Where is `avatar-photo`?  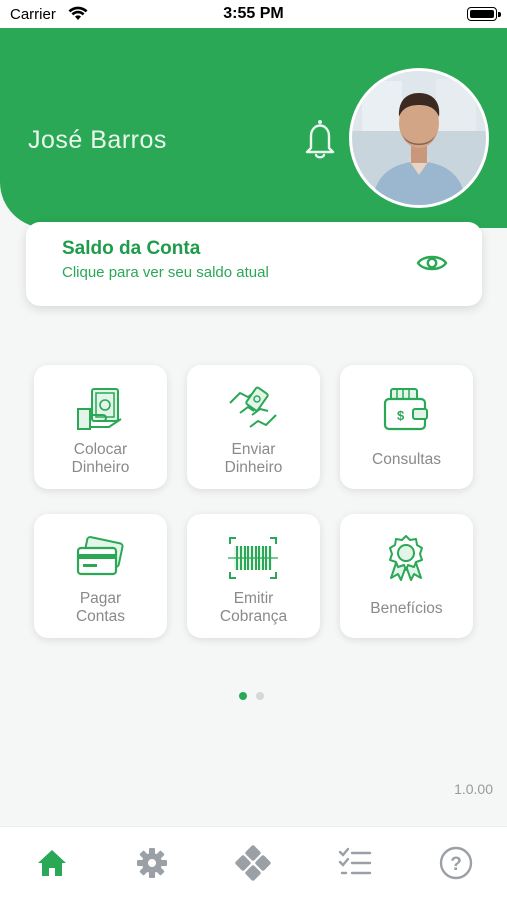
avatar-photo is located at coordinates (419, 138).